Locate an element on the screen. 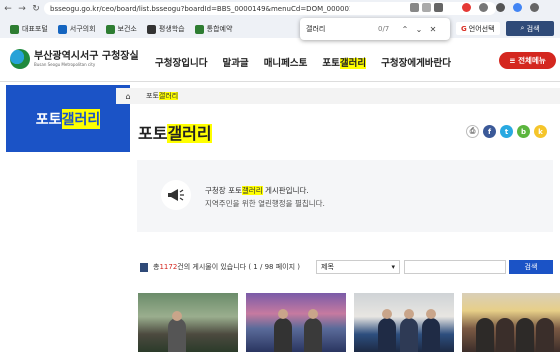 This screenshot has height=352, width=560. find-prev-button: ⌃ is located at coordinates (405, 29).